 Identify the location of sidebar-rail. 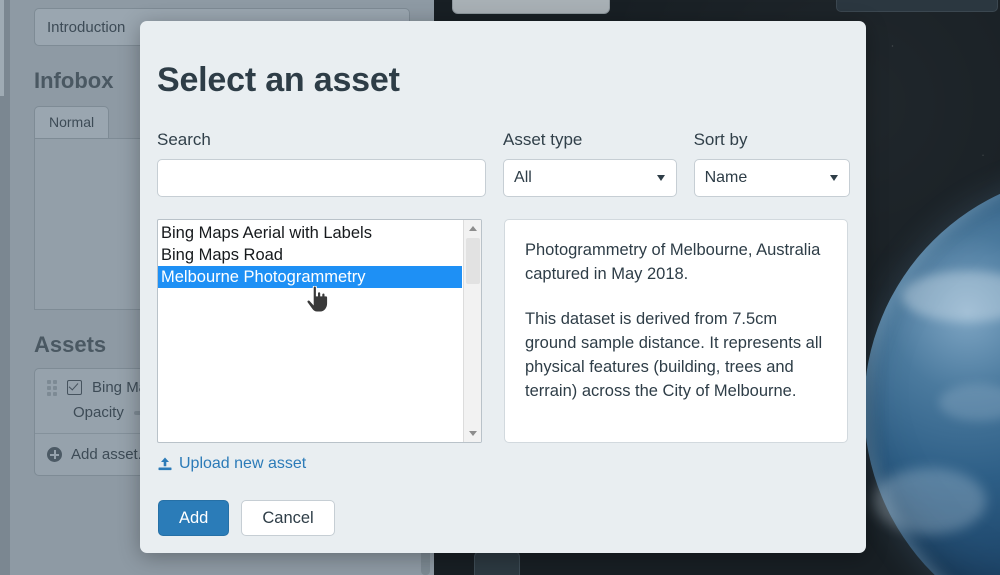
(5, 287).